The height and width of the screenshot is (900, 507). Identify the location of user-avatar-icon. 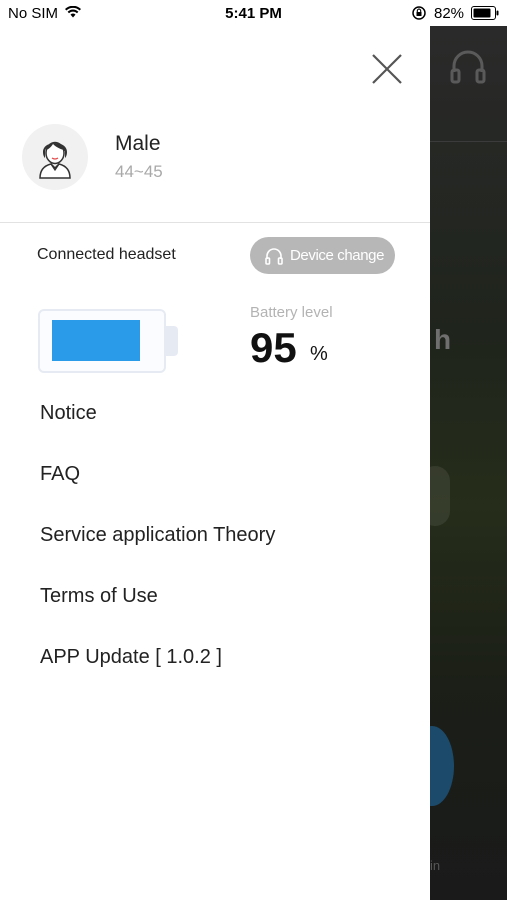
(55, 160).